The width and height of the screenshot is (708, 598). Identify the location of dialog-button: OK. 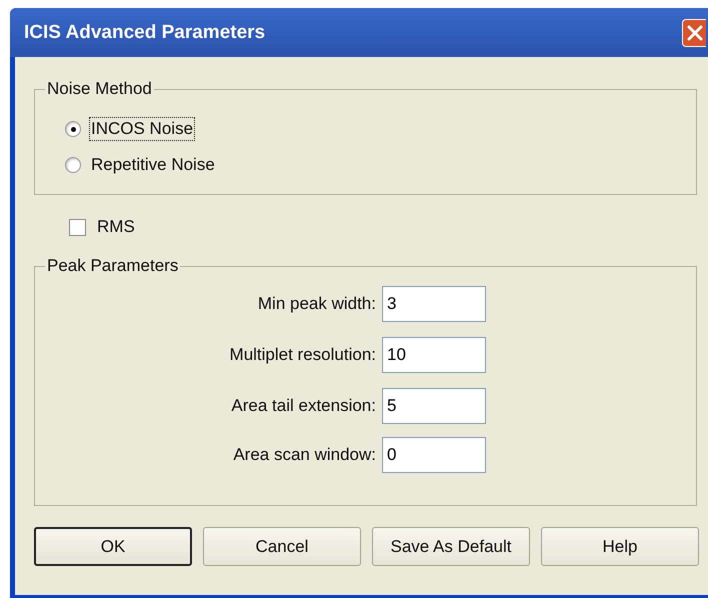
(113, 546).